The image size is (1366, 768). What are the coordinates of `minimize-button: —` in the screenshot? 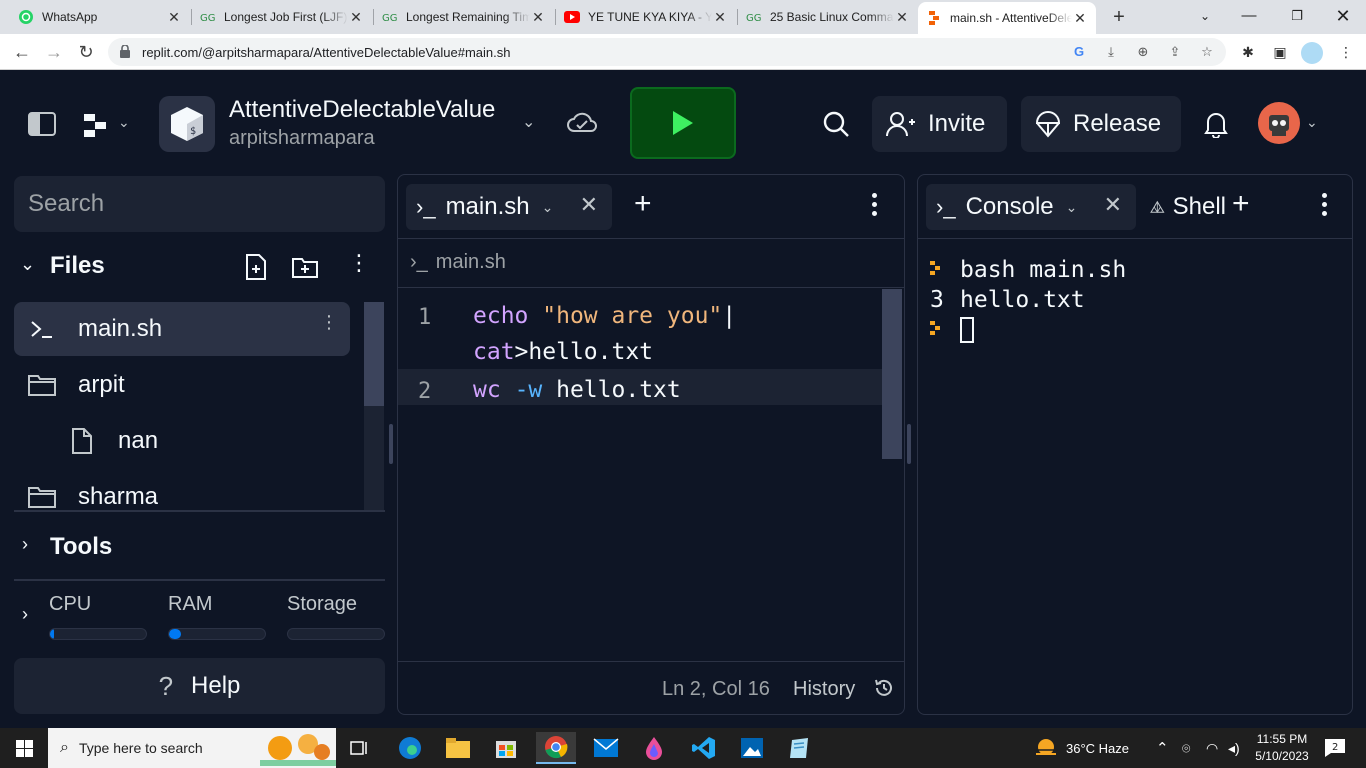 It's located at (1249, 16).